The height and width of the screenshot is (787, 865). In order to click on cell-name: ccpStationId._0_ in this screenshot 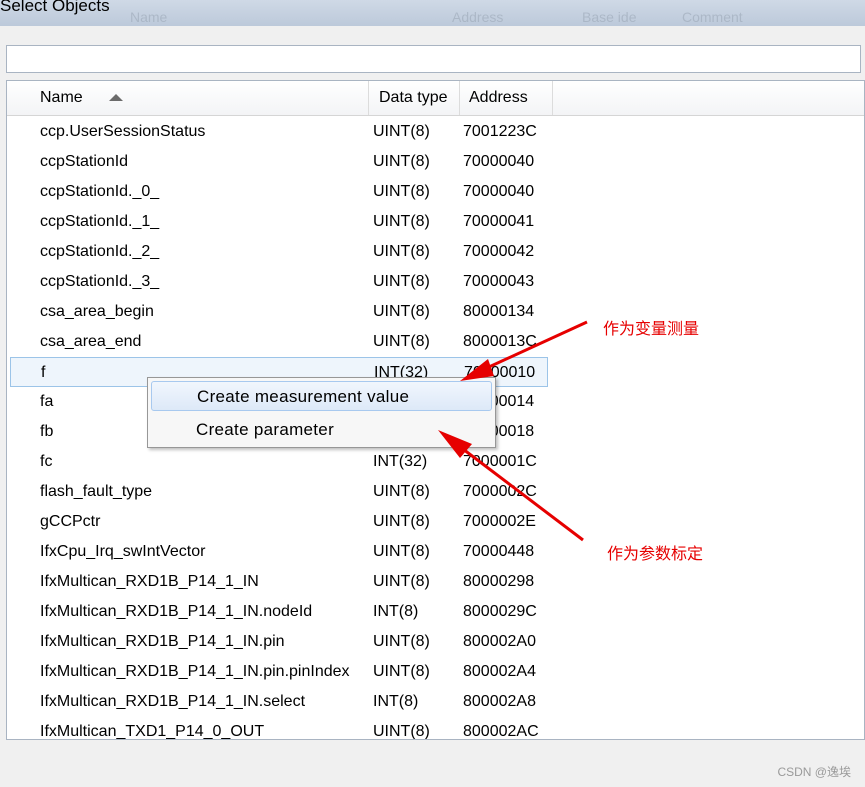, I will do `click(100, 191)`.